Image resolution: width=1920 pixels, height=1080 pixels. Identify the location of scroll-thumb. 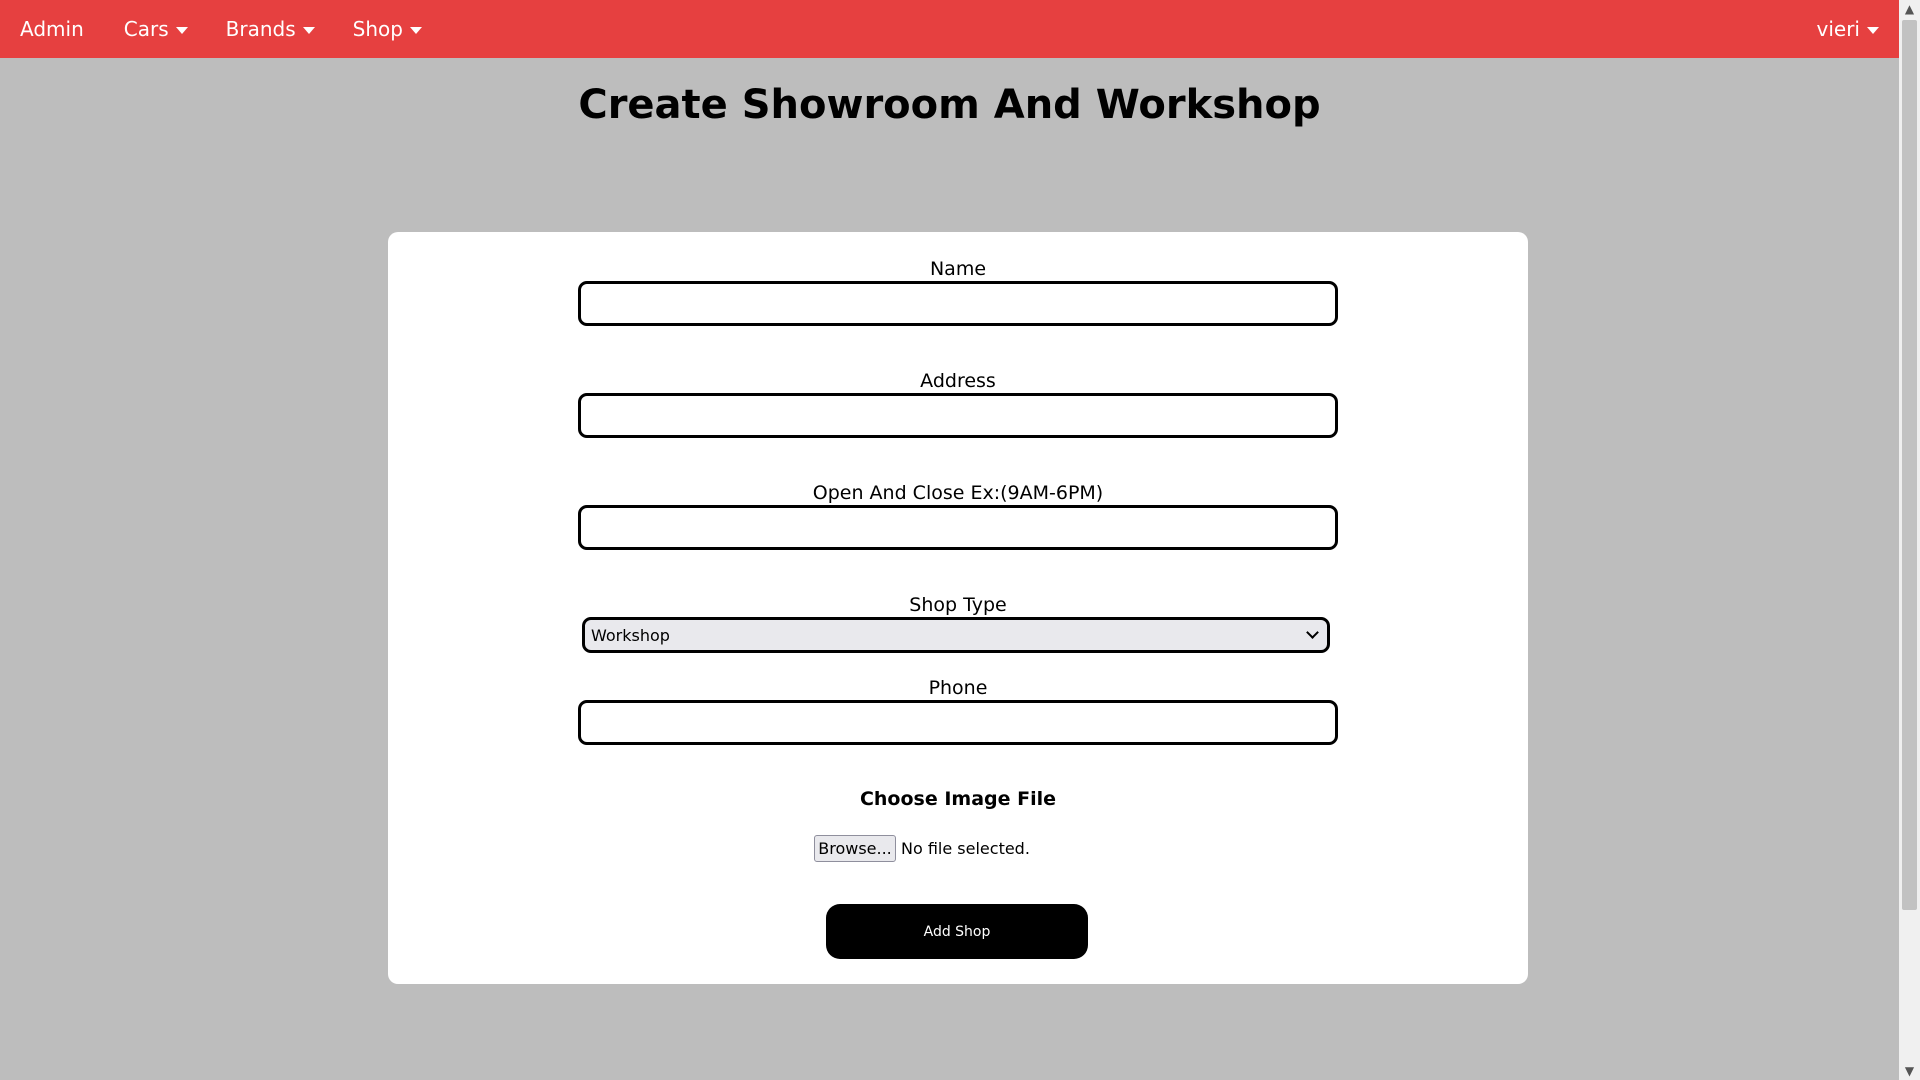
(1909, 465).